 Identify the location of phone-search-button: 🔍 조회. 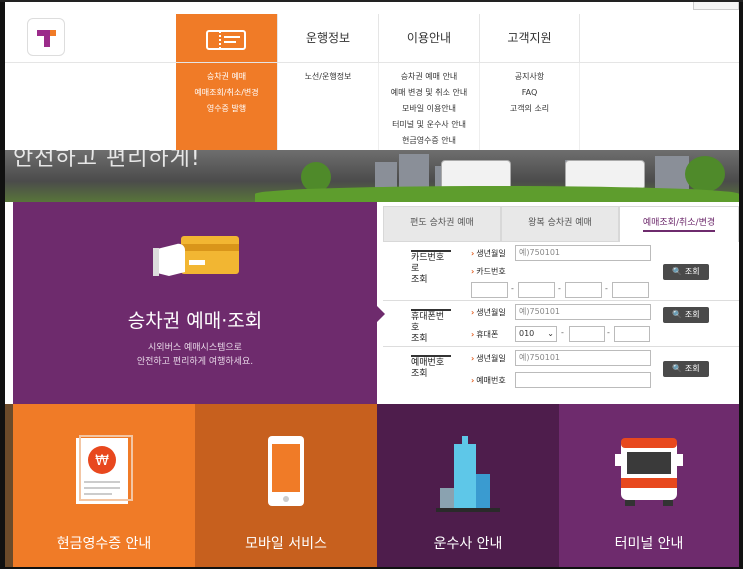
(686, 315).